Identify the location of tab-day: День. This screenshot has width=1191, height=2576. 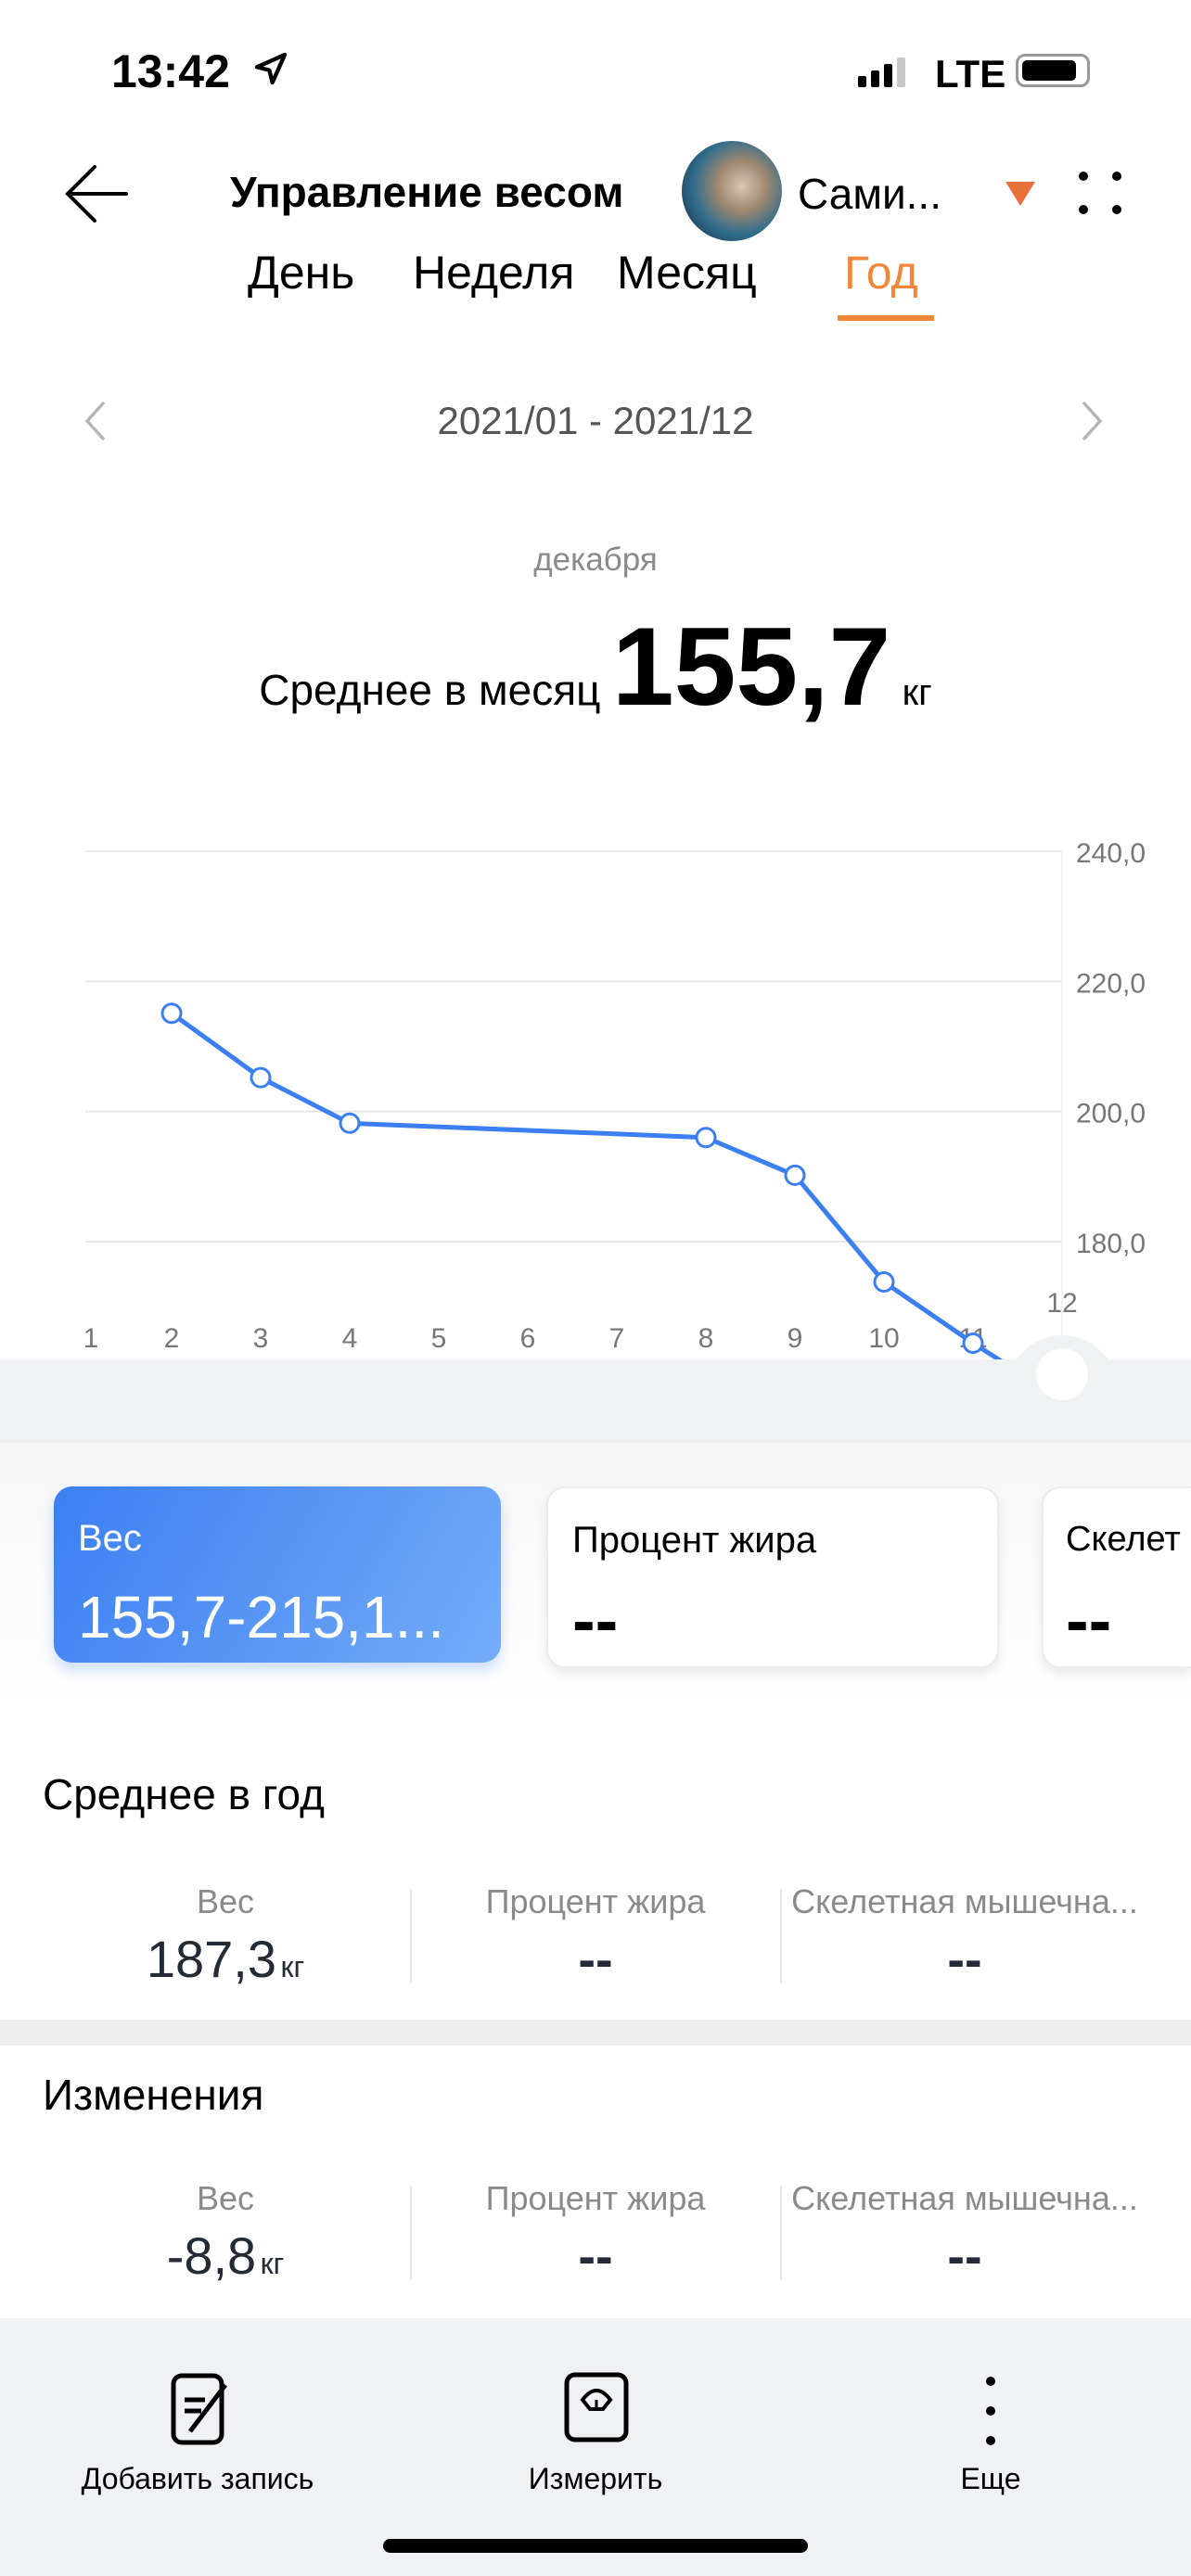
(301, 273).